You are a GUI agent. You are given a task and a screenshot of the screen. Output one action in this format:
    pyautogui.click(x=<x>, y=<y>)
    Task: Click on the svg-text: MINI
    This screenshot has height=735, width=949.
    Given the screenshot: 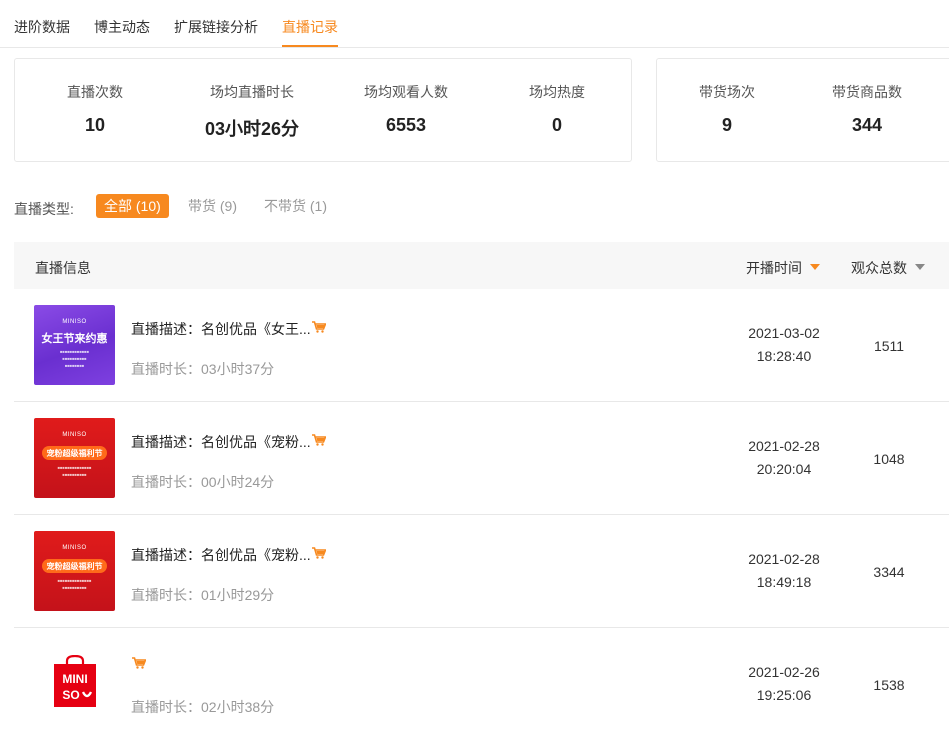 What is the action you would take?
    pyautogui.click(x=74, y=679)
    